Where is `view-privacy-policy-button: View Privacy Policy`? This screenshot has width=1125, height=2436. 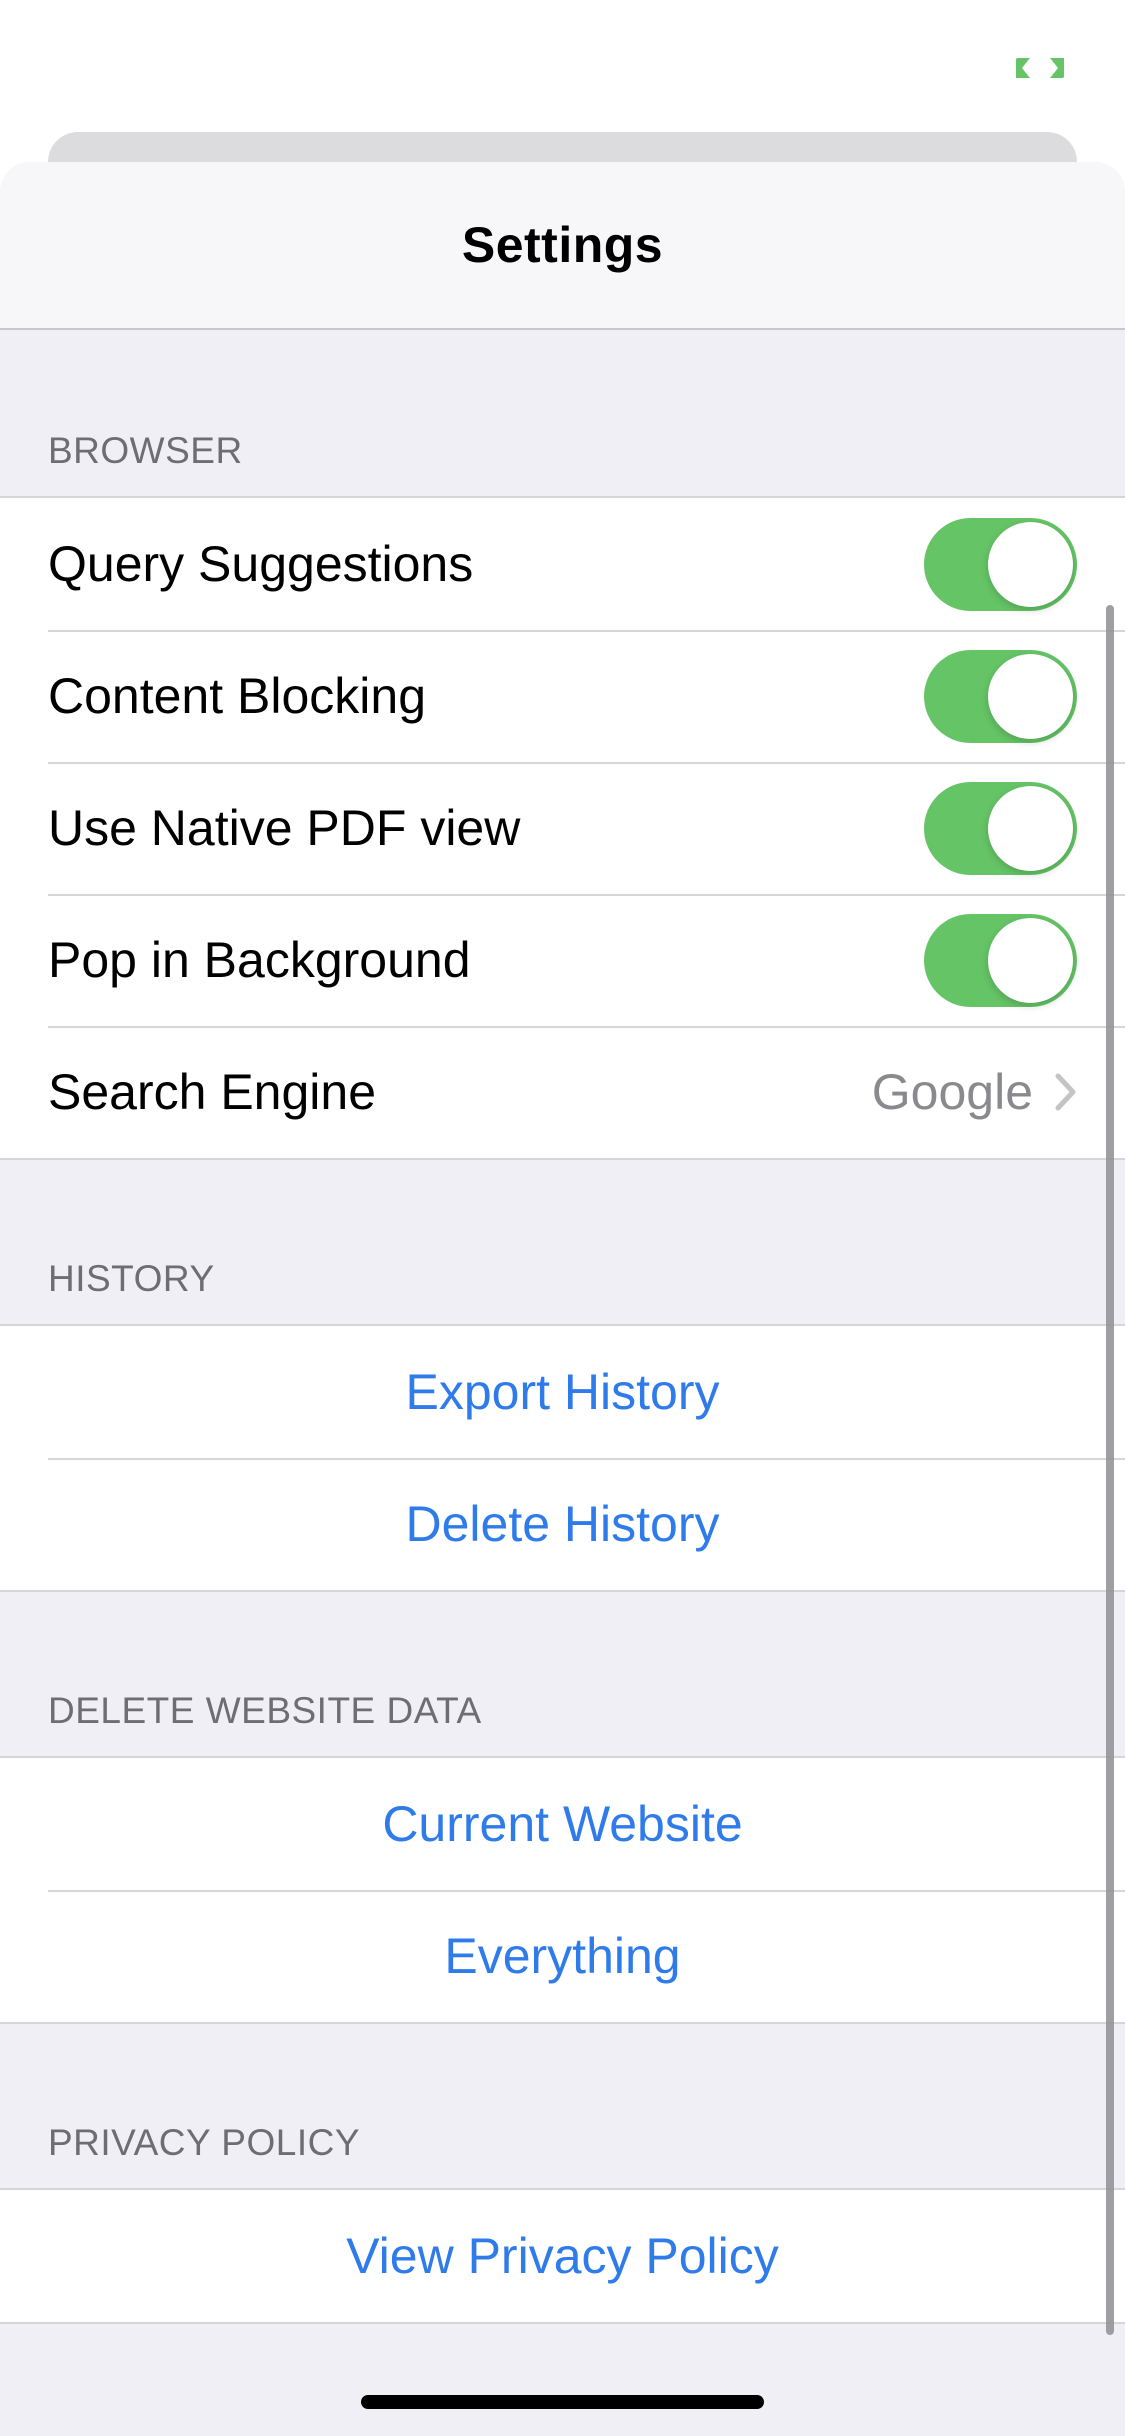
view-privacy-policy-button: View Privacy Policy is located at coordinates (562, 2256).